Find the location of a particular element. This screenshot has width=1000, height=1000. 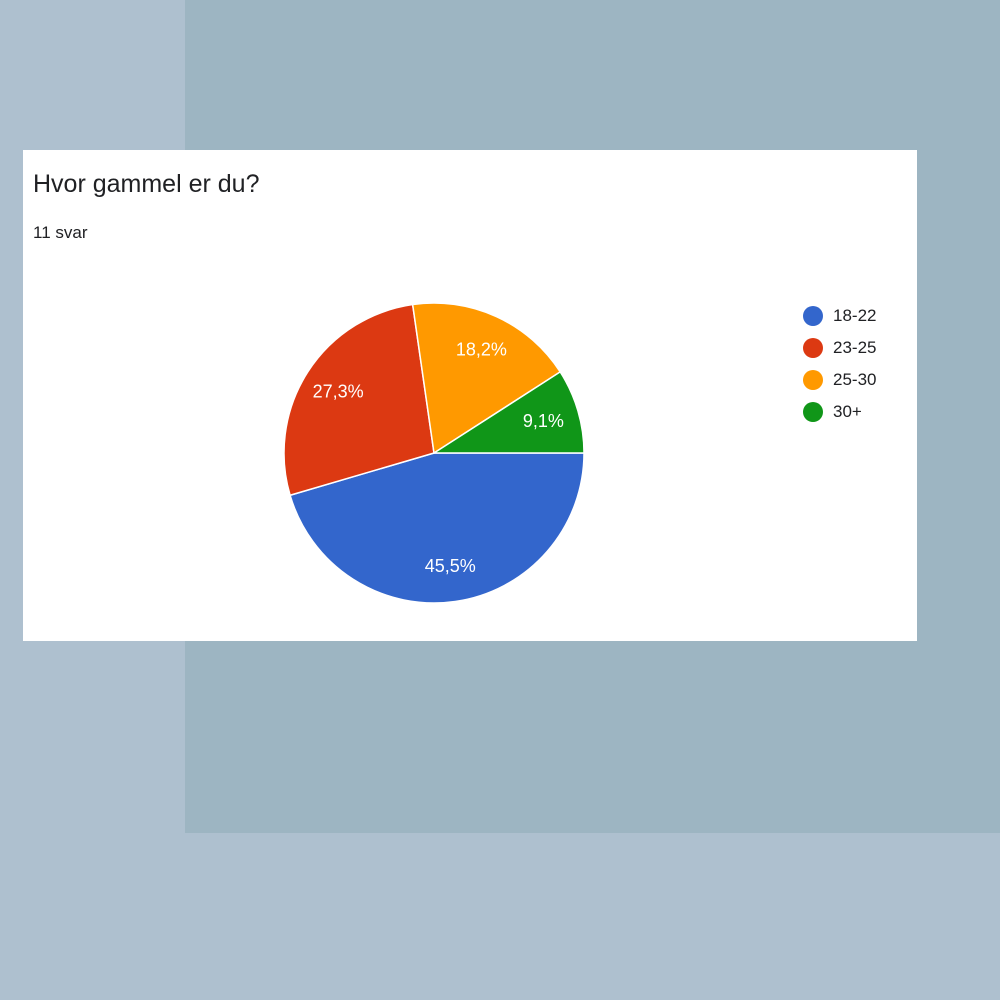

legend-item-25-30: 25-30 is located at coordinates (839, 380).